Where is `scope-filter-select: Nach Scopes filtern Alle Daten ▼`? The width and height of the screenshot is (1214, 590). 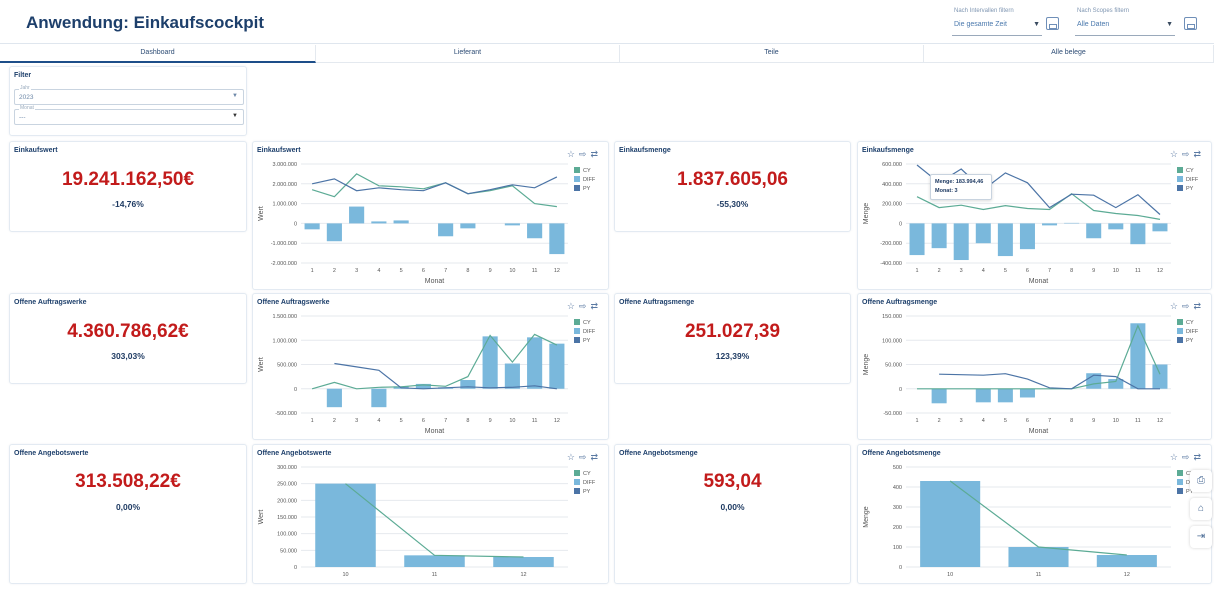 scope-filter-select: Nach Scopes filtern Alle Daten ▼ is located at coordinates (1125, 25).